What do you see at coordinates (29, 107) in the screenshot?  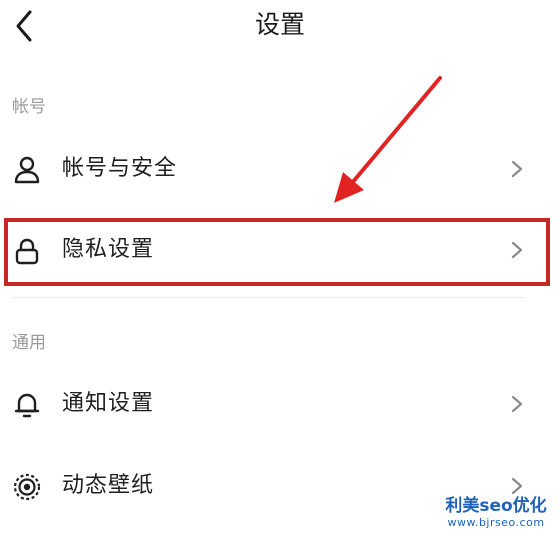 I see `section-label-account: 帐号` at bounding box center [29, 107].